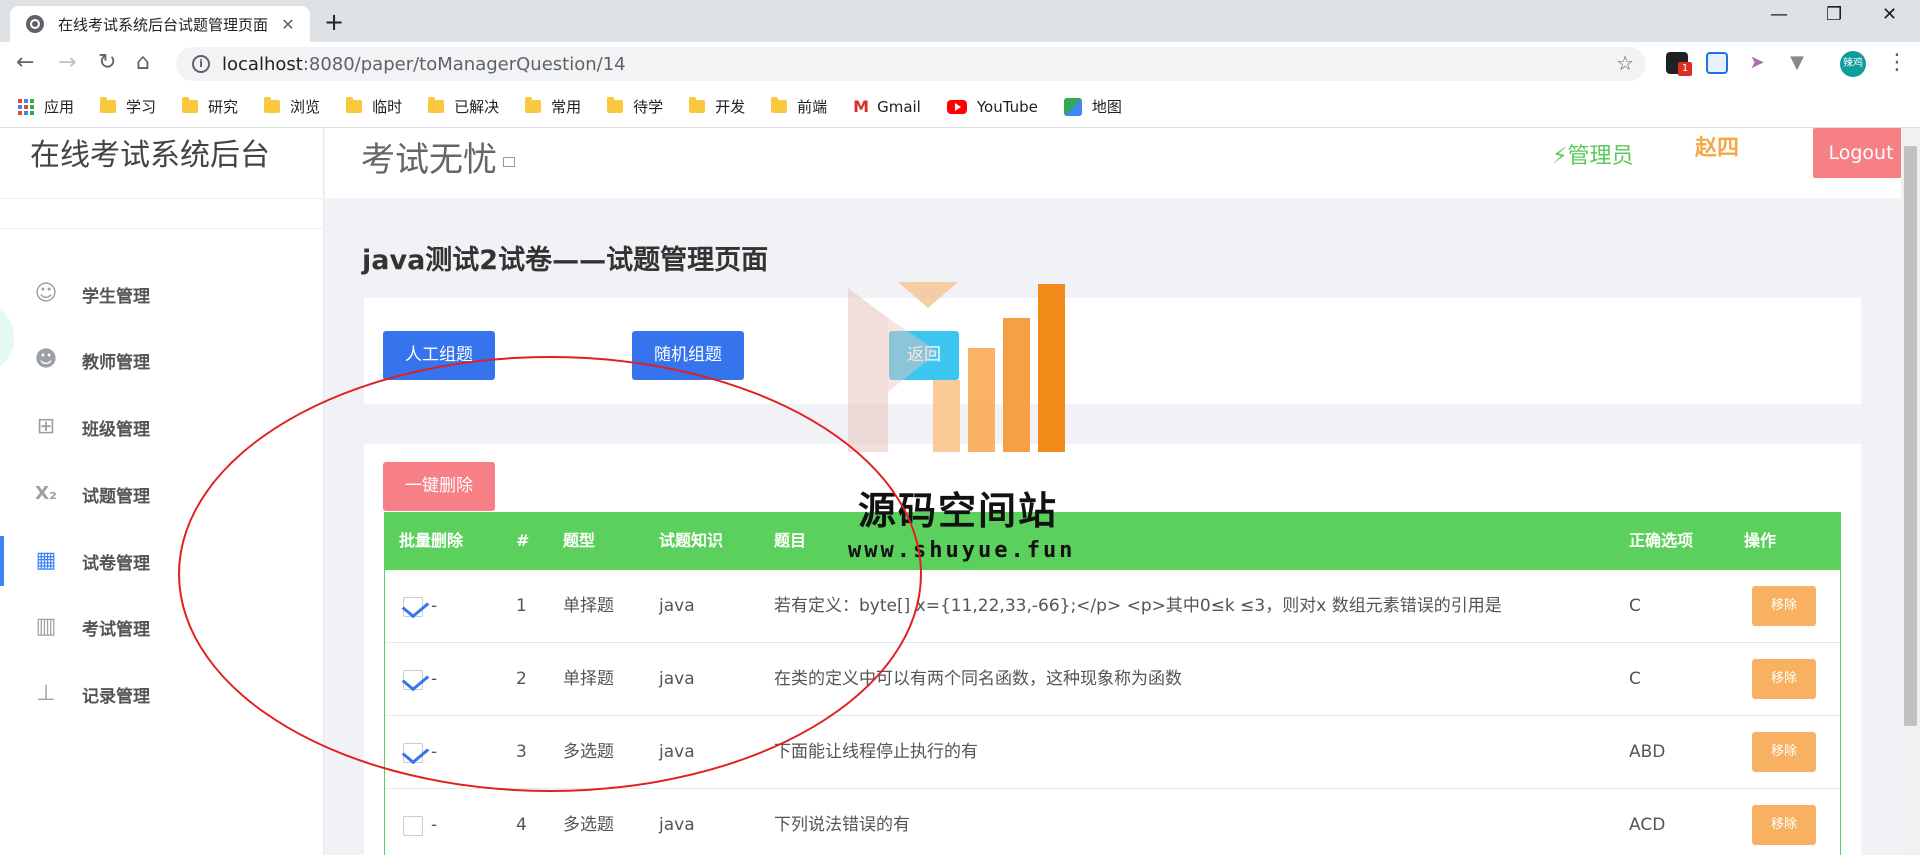 This screenshot has height=855, width=1920. I want to click on site-info-icon: i, so click(201, 64).